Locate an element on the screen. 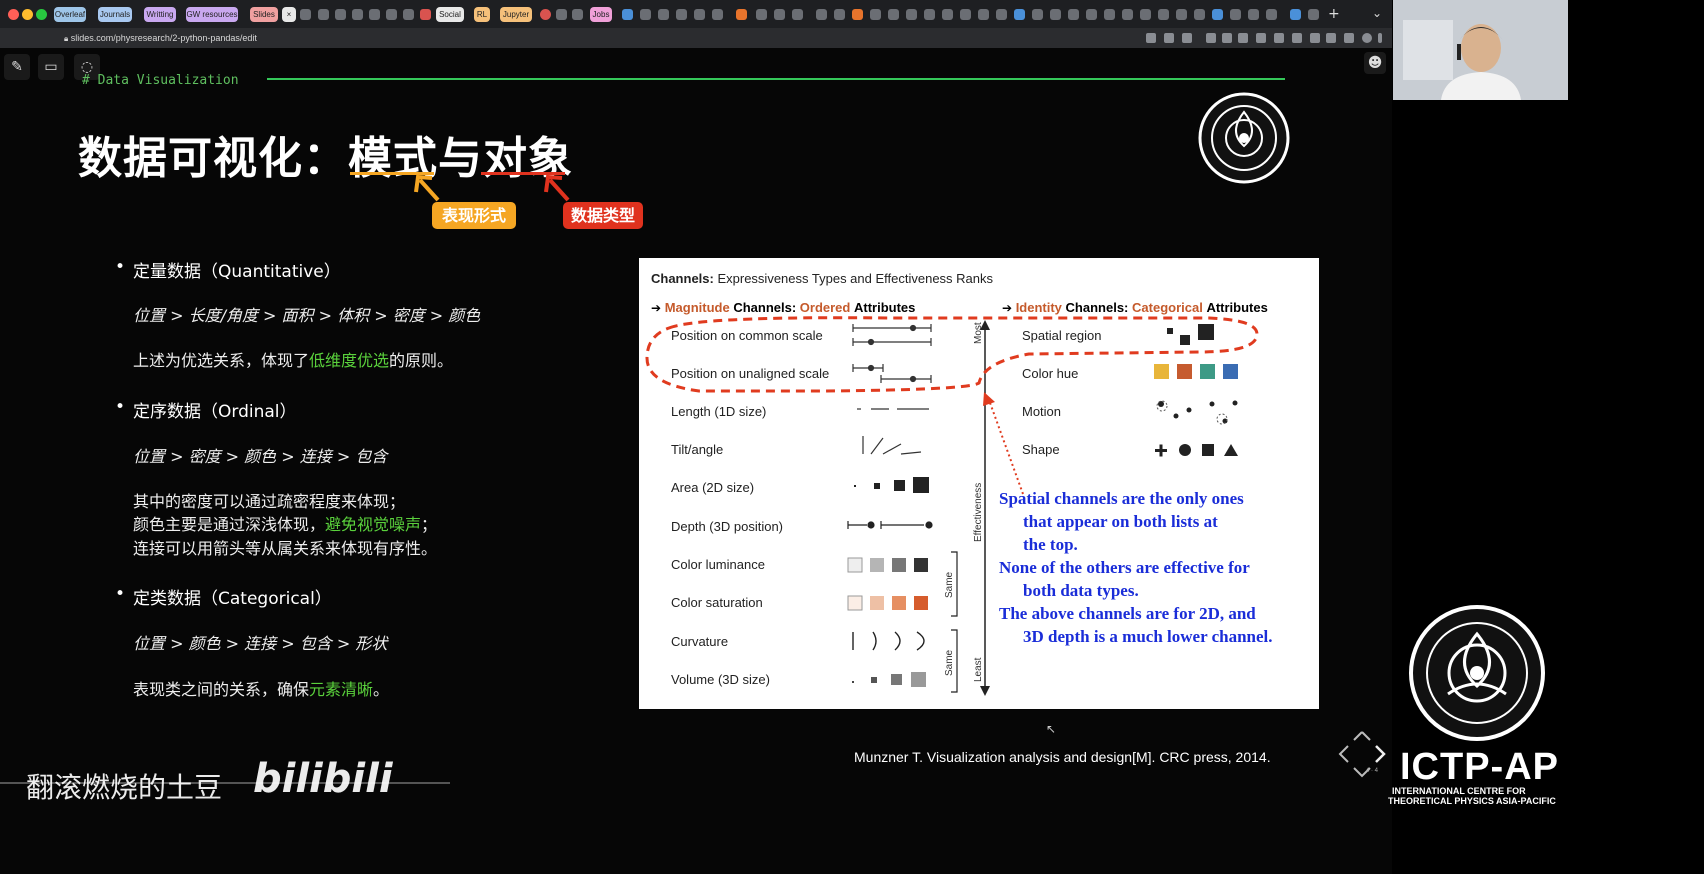 The height and width of the screenshot is (874, 1704). tab-jobs: Jobs is located at coordinates (601, 14).